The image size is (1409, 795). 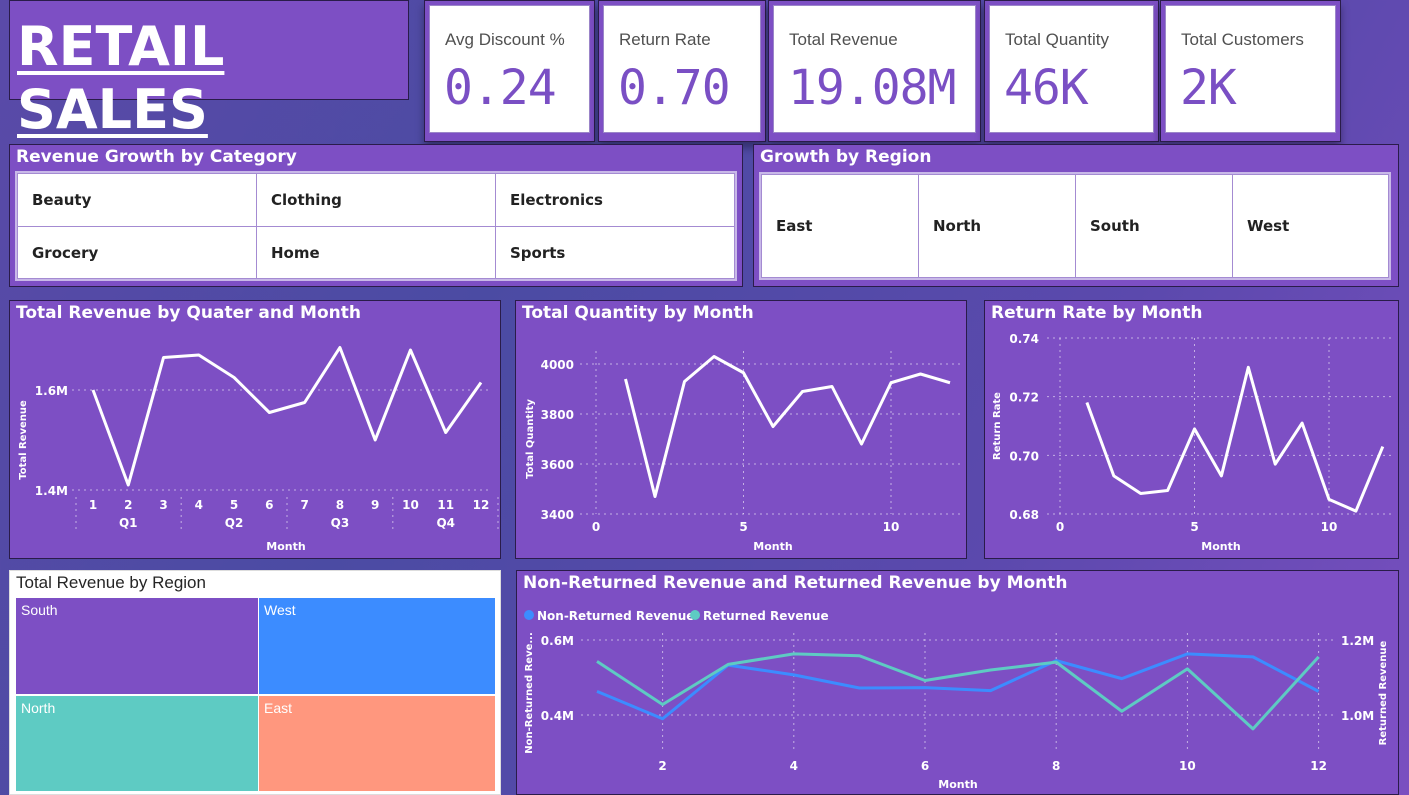 I want to click on kpi-card-return-rate: Return Rate 0.70, so click(x=682, y=71).